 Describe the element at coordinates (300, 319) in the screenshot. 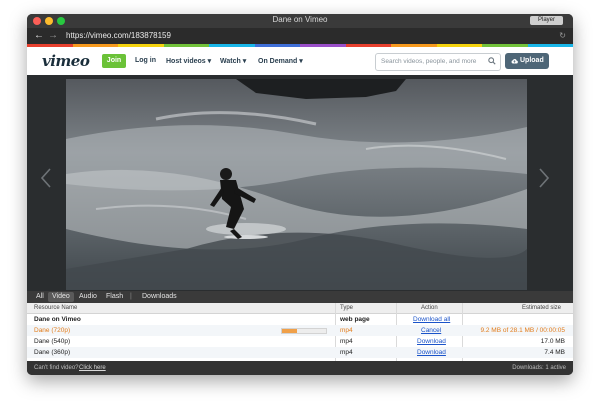

I see `table-row: Dane on Vimeo web page Download all` at that location.